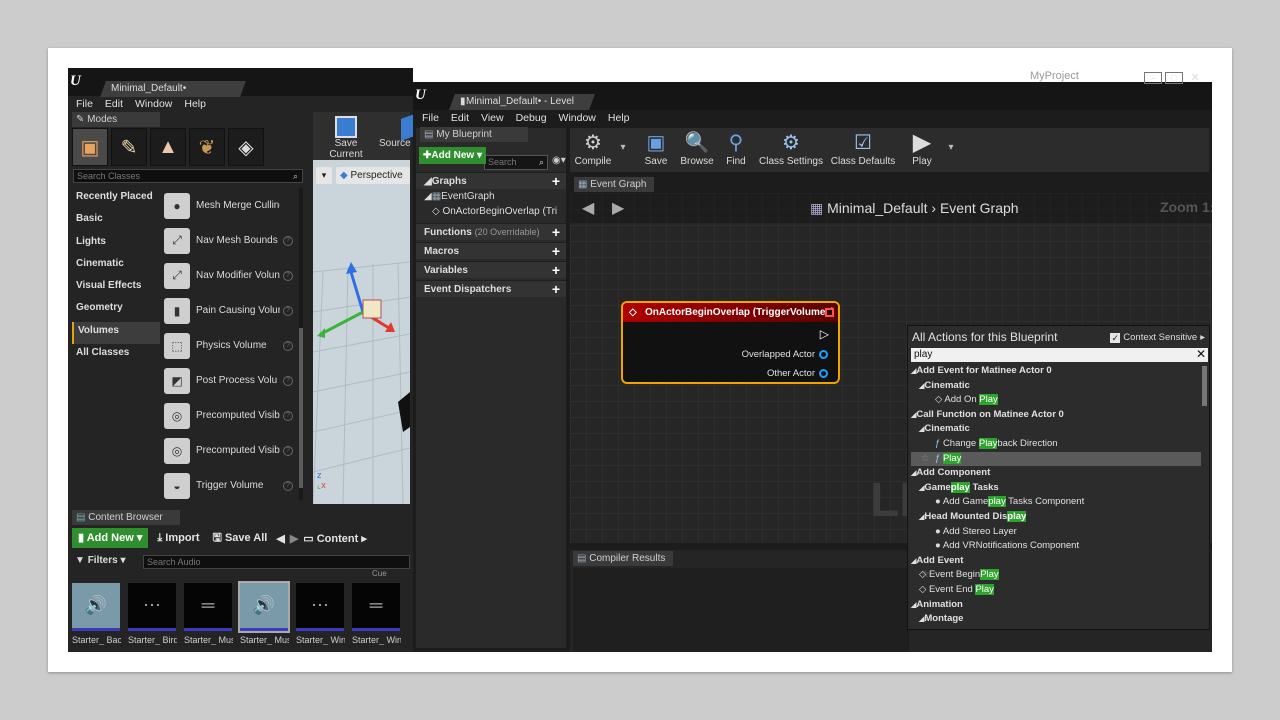  Describe the element at coordinates (474, 134) in the screenshot. I see `my-blueprint-tab: ▤ My Blueprint` at that location.